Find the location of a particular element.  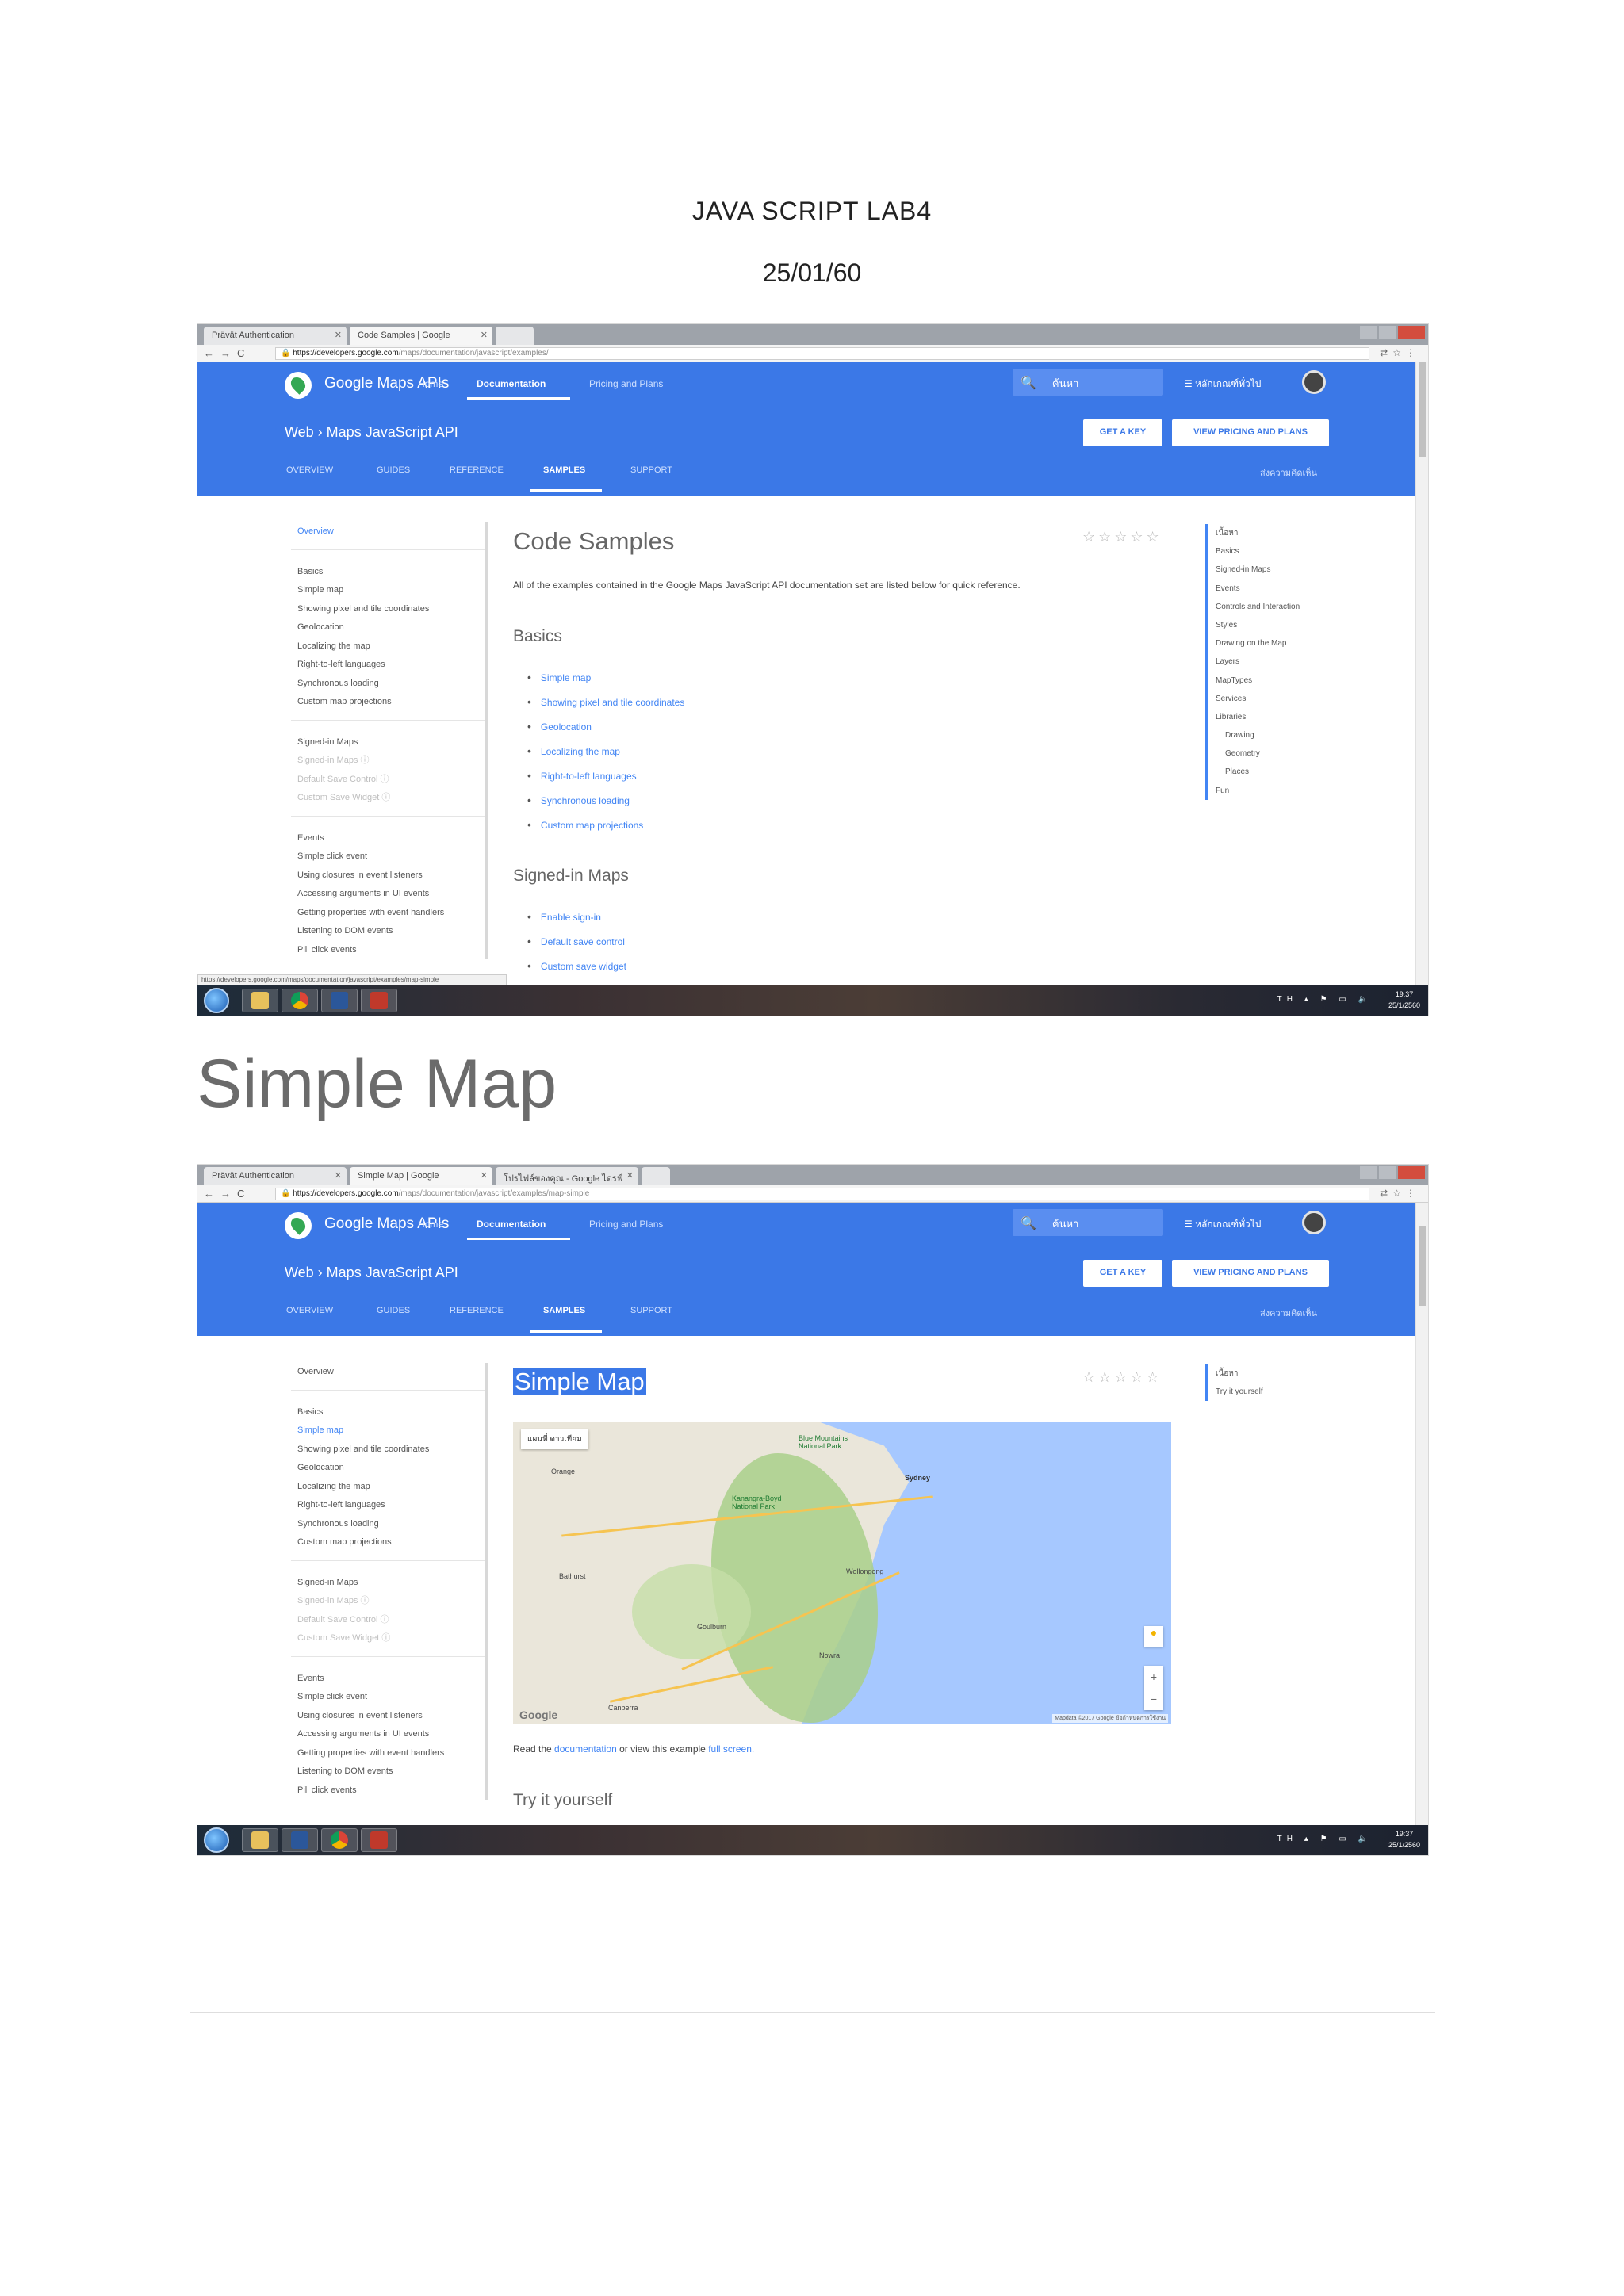

avatar is located at coordinates (1314, 382).